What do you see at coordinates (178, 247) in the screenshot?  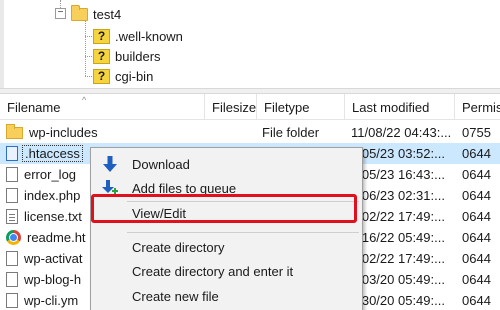 I see `menu-item-label: Create directory` at bounding box center [178, 247].